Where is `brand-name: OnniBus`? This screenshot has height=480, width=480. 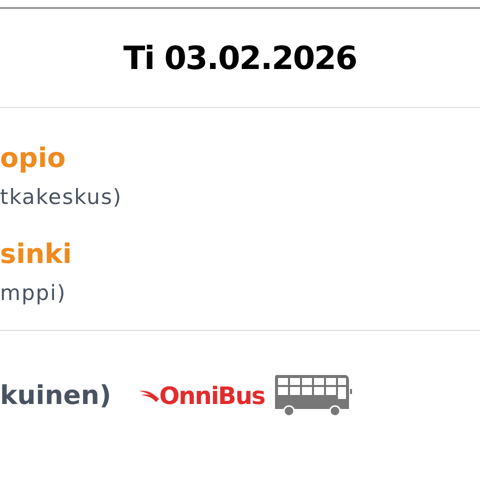 brand-name: OnniBus is located at coordinates (212, 396).